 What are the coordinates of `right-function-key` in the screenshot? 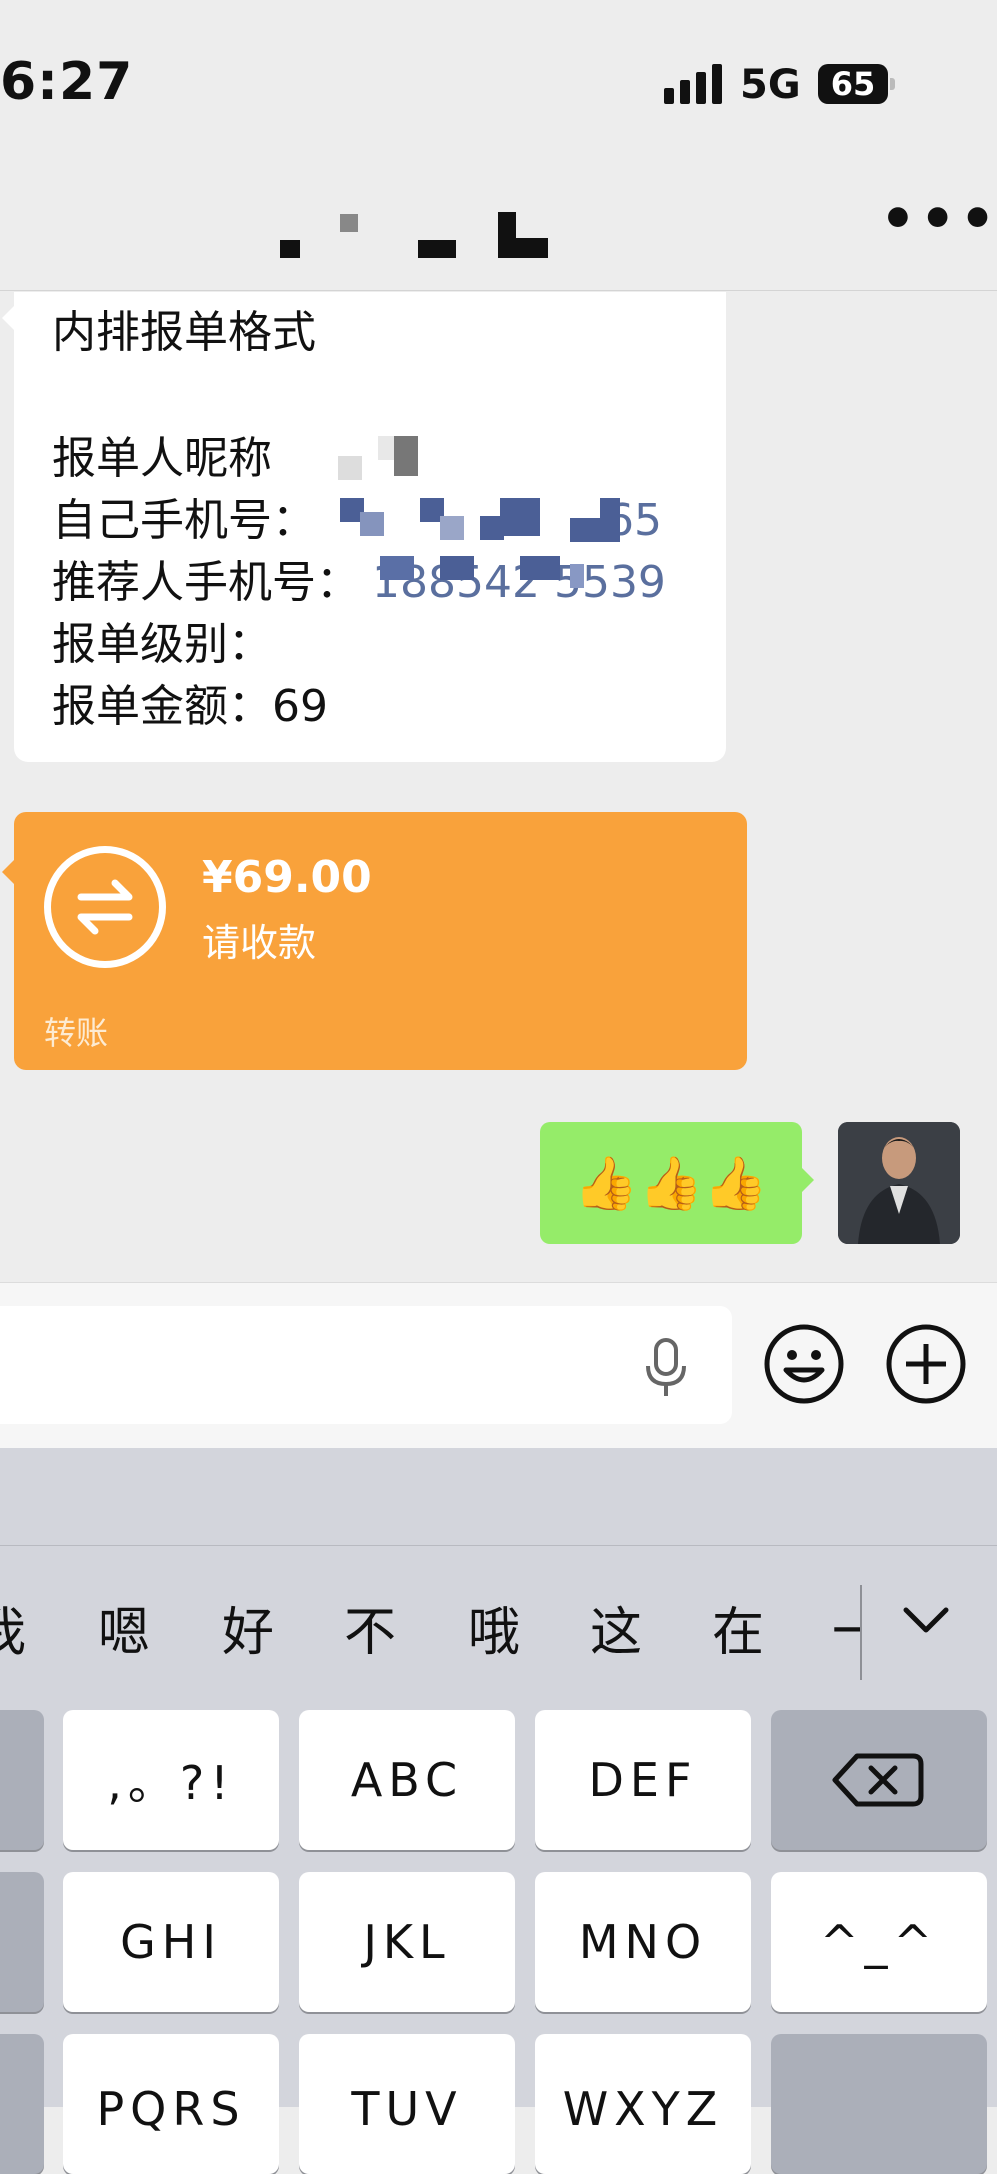 It's located at (879, 2104).